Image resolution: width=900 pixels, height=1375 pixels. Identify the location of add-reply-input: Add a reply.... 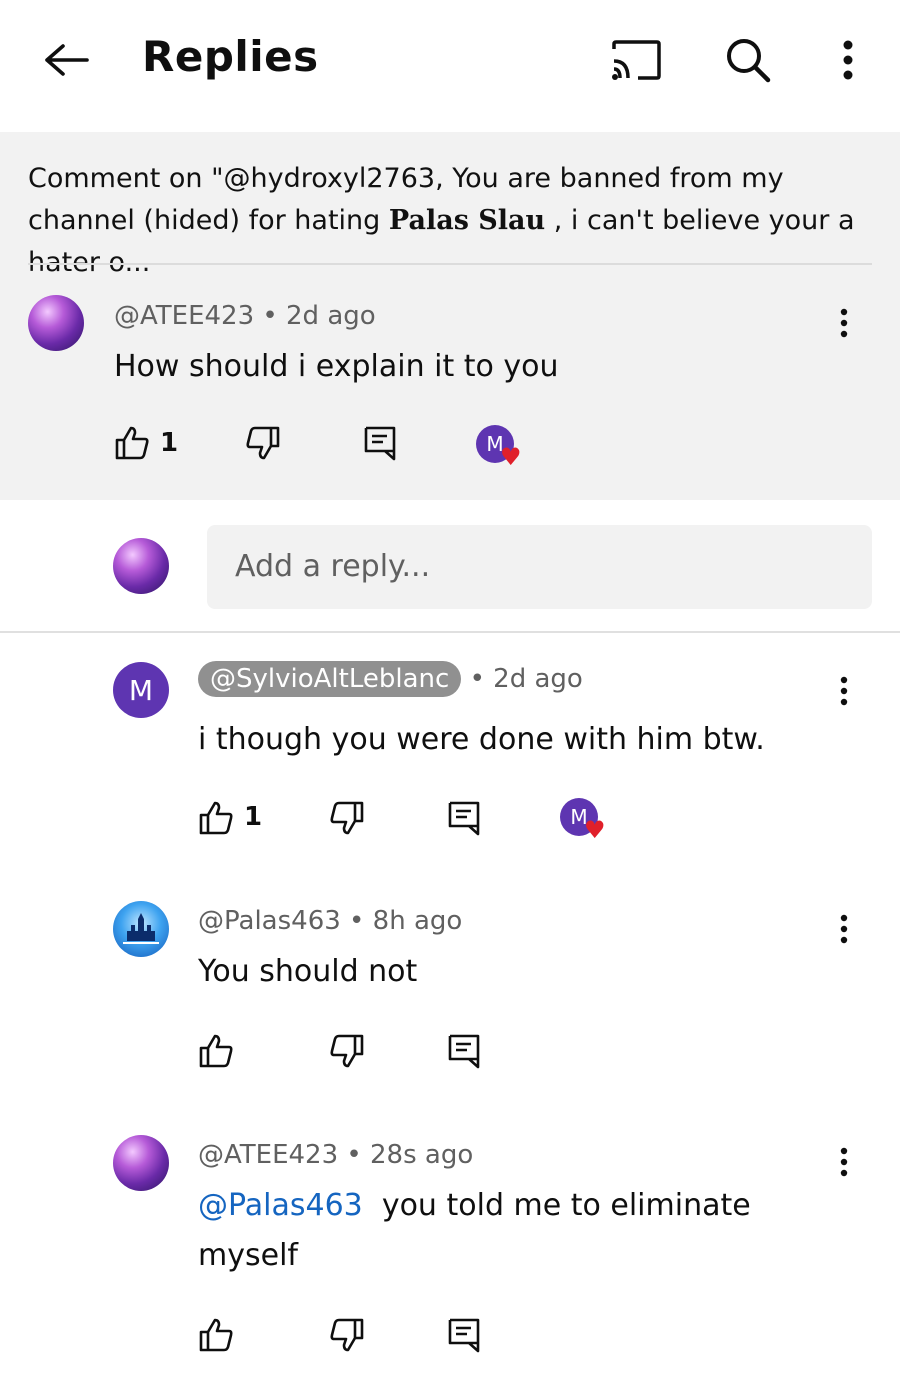
(539, 567).